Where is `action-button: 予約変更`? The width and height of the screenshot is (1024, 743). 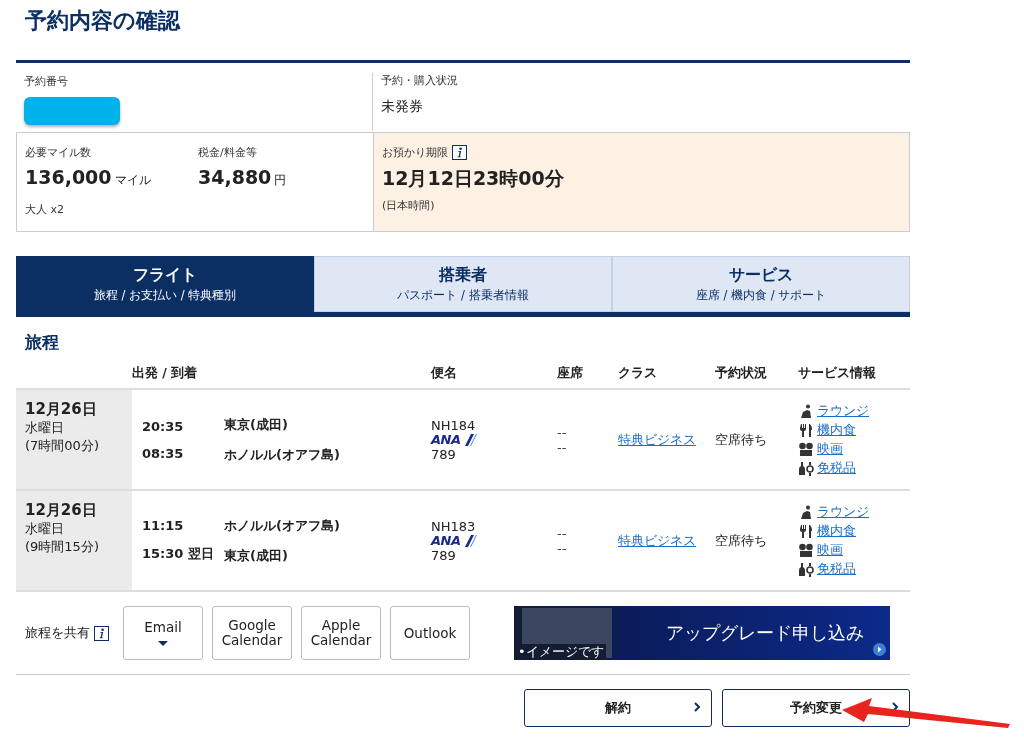 action-button: 予約変更 is located at coordinates (816, 708).